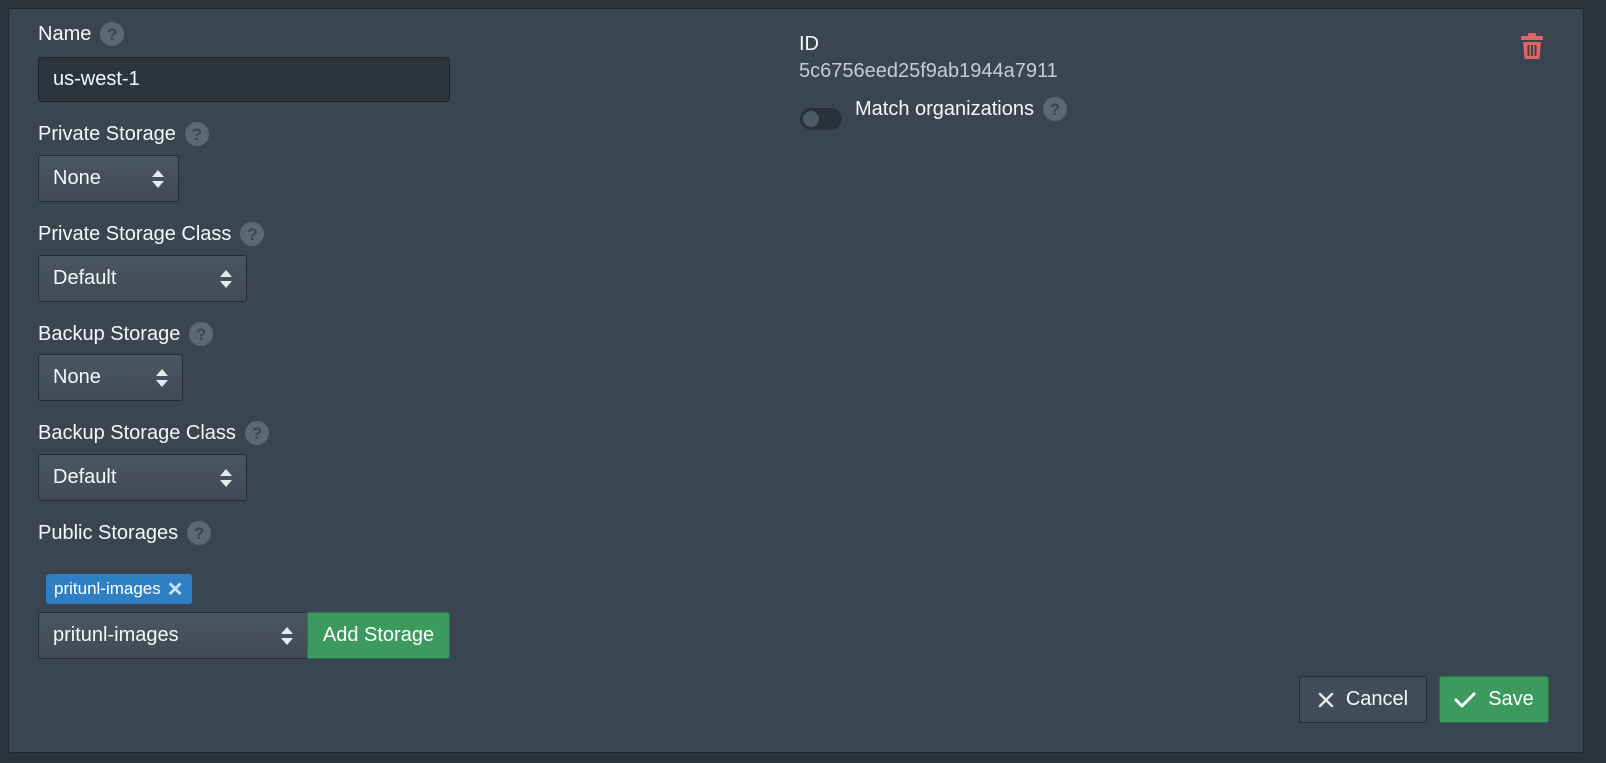 The image size is (1606, 763). I want to click on name-label-text: Name, so click(65, 33).